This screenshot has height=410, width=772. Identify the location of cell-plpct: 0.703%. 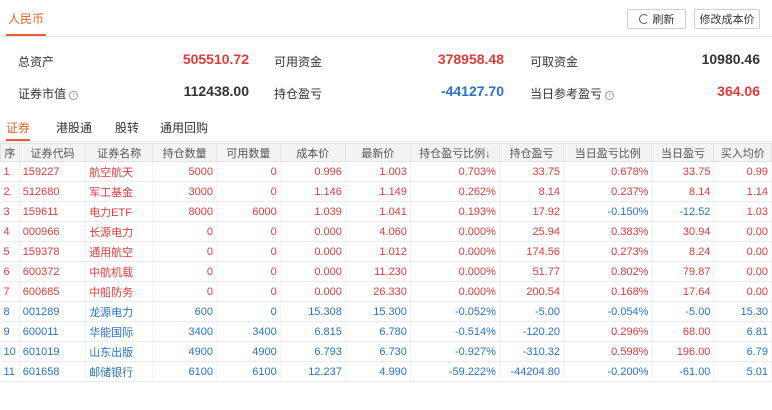
(455, 171).